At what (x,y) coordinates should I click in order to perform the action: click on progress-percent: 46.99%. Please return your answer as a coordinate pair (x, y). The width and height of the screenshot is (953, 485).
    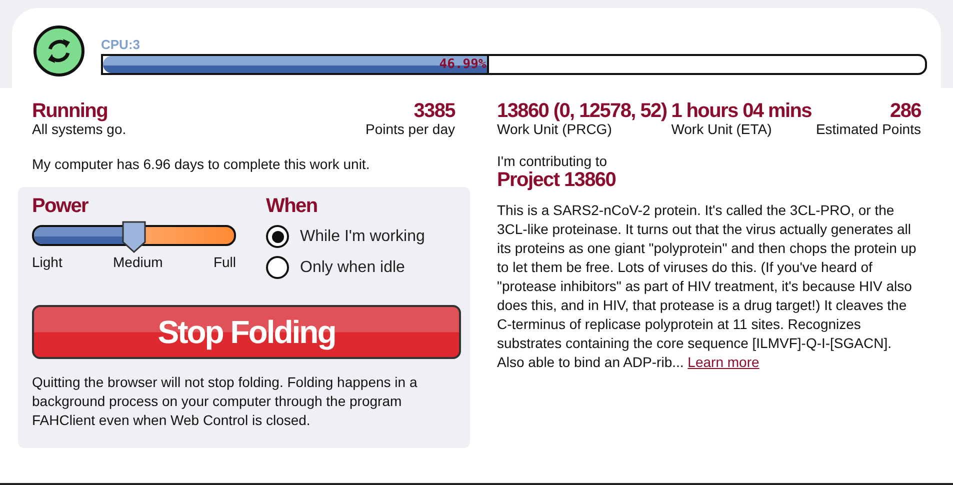
    Looking at the image, I should click on (463, 64).